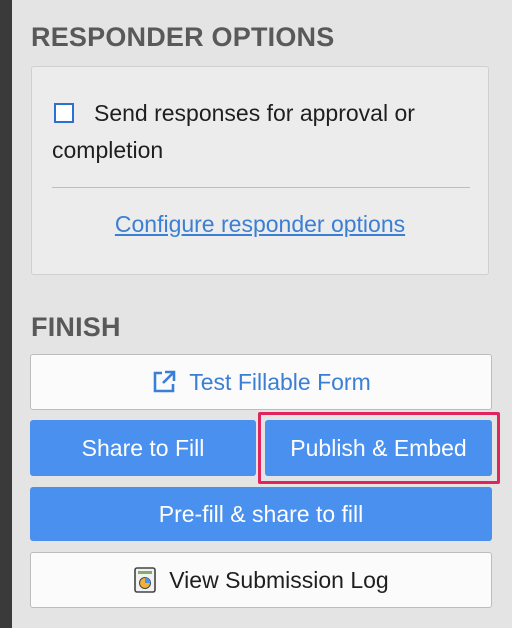  Describe the element at coordinates (378, 448) in the screenshot. I see `publish-embed-button: Publish & Embed` at that location.